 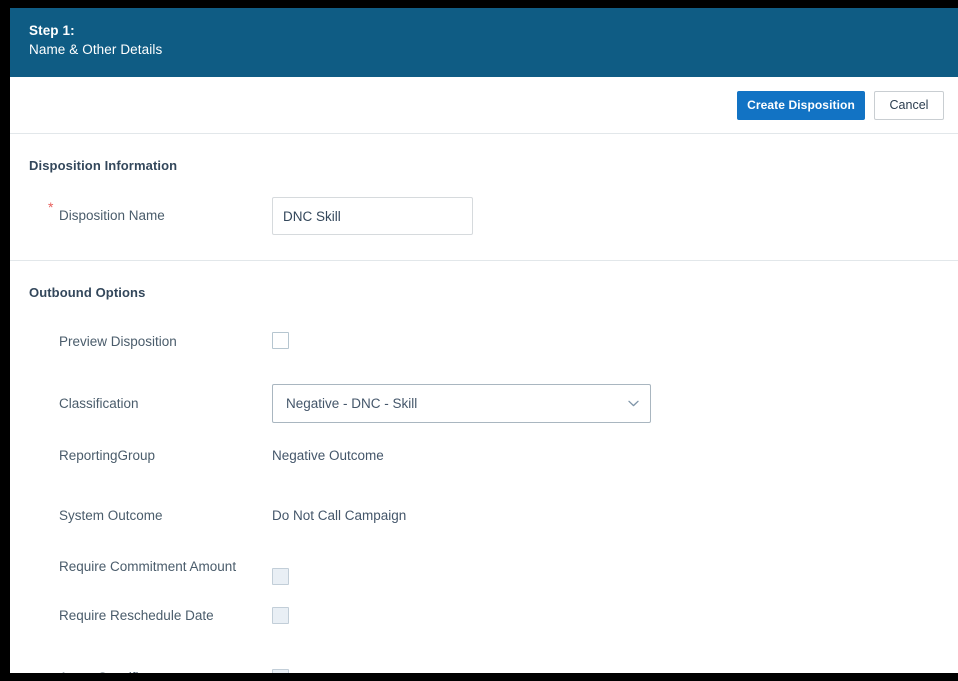 I want to click on system-outcome-label: System Outcome, so click(x=111, y=515).